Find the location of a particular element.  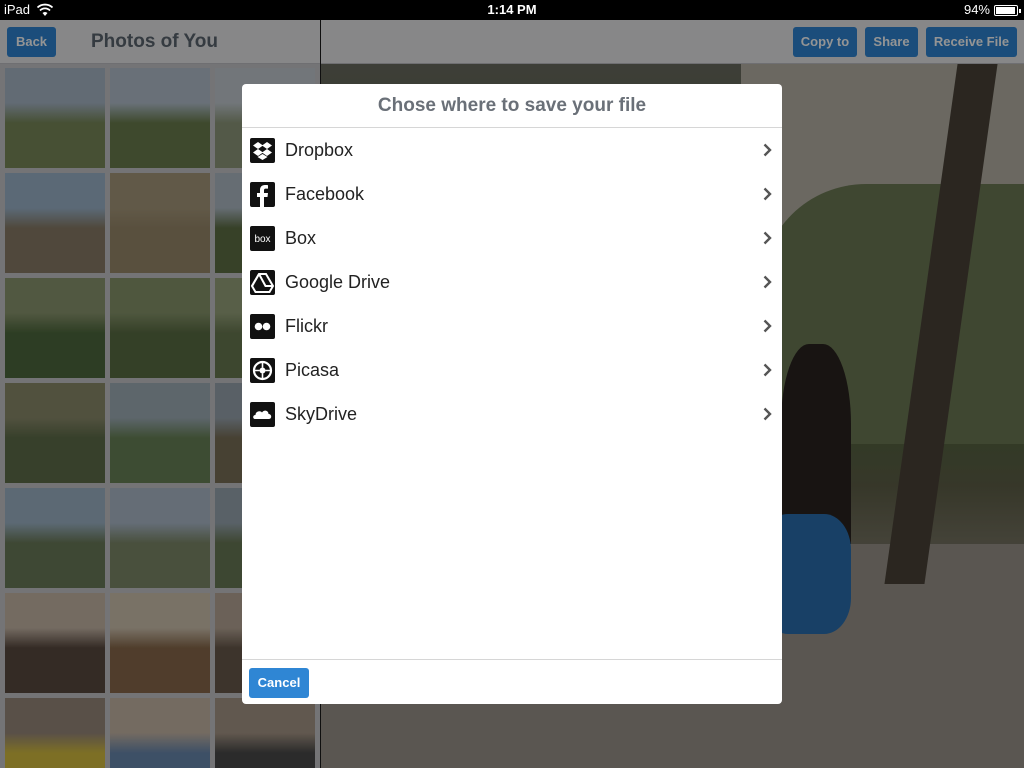

svg-text: box is located at coordinates (262, 239).